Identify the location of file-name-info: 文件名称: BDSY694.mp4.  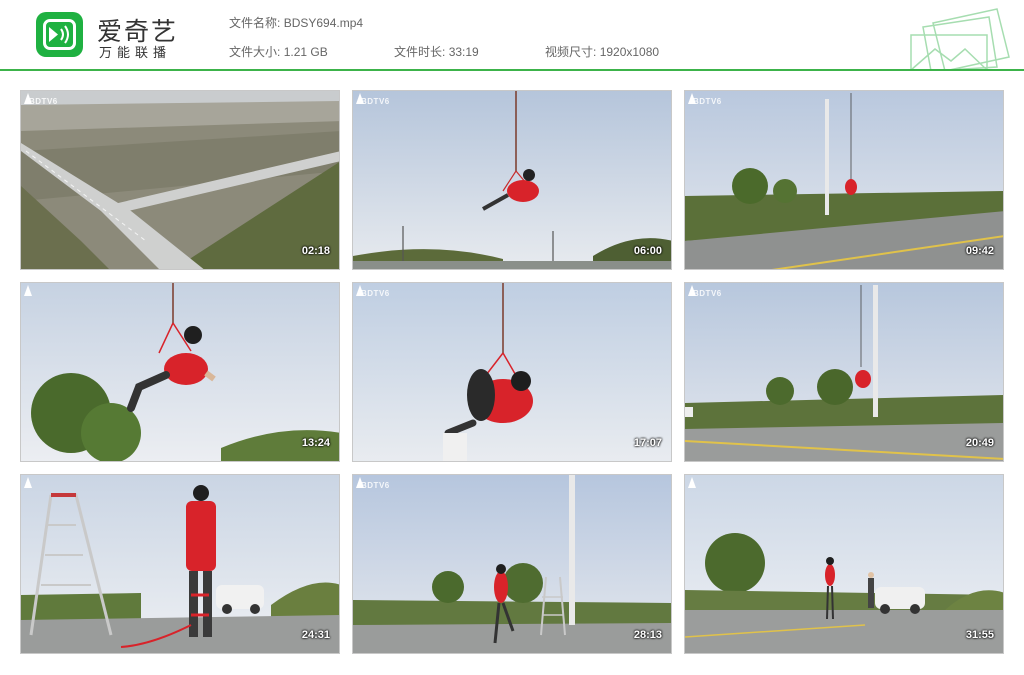
(296, 22).